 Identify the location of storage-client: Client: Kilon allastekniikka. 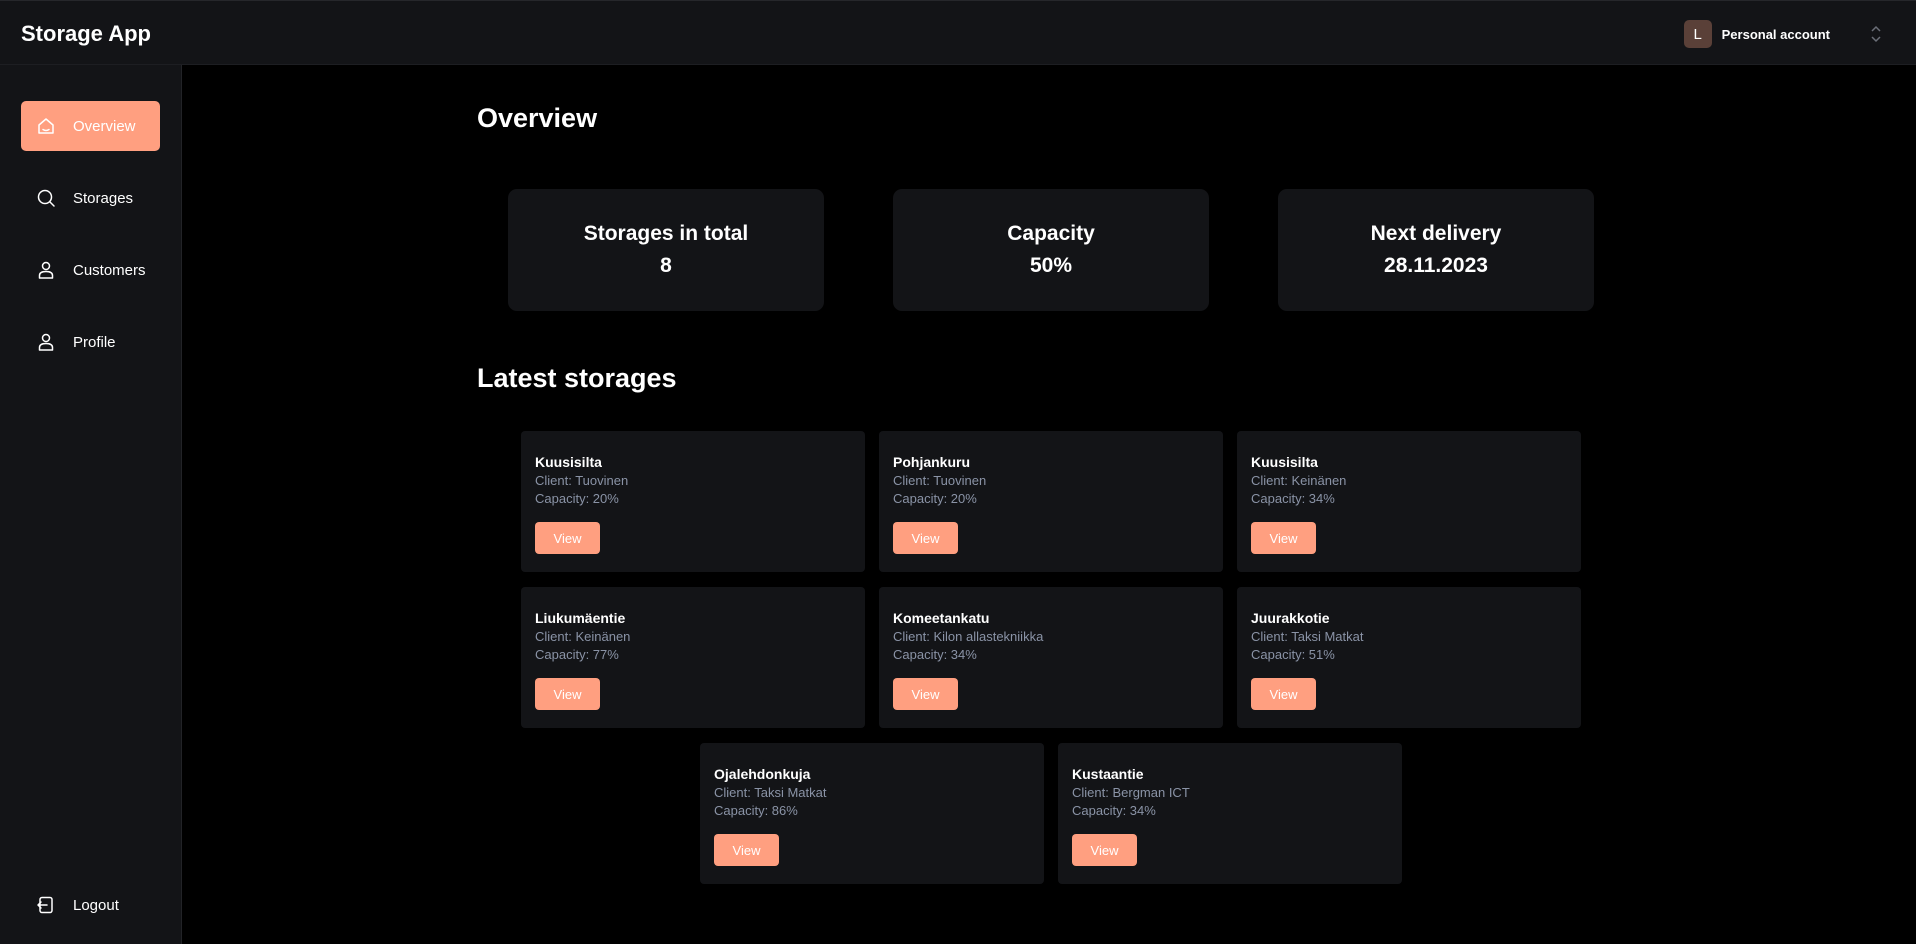
(968, 636).